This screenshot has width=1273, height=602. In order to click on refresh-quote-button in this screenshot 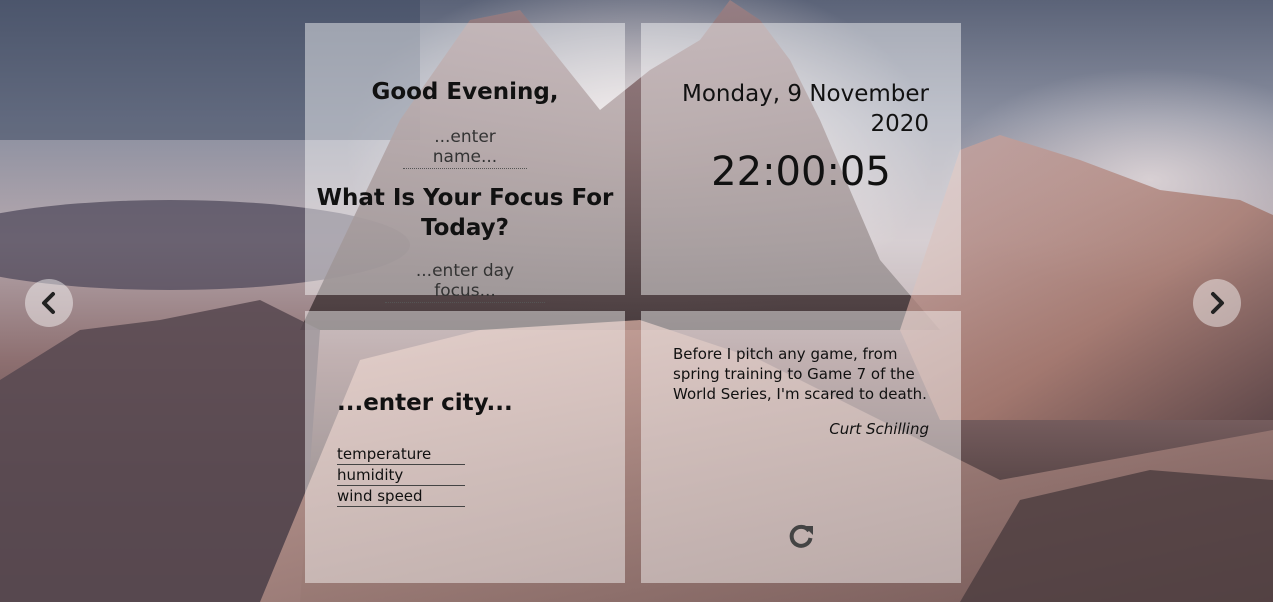, I will do `click(801, 536)`.